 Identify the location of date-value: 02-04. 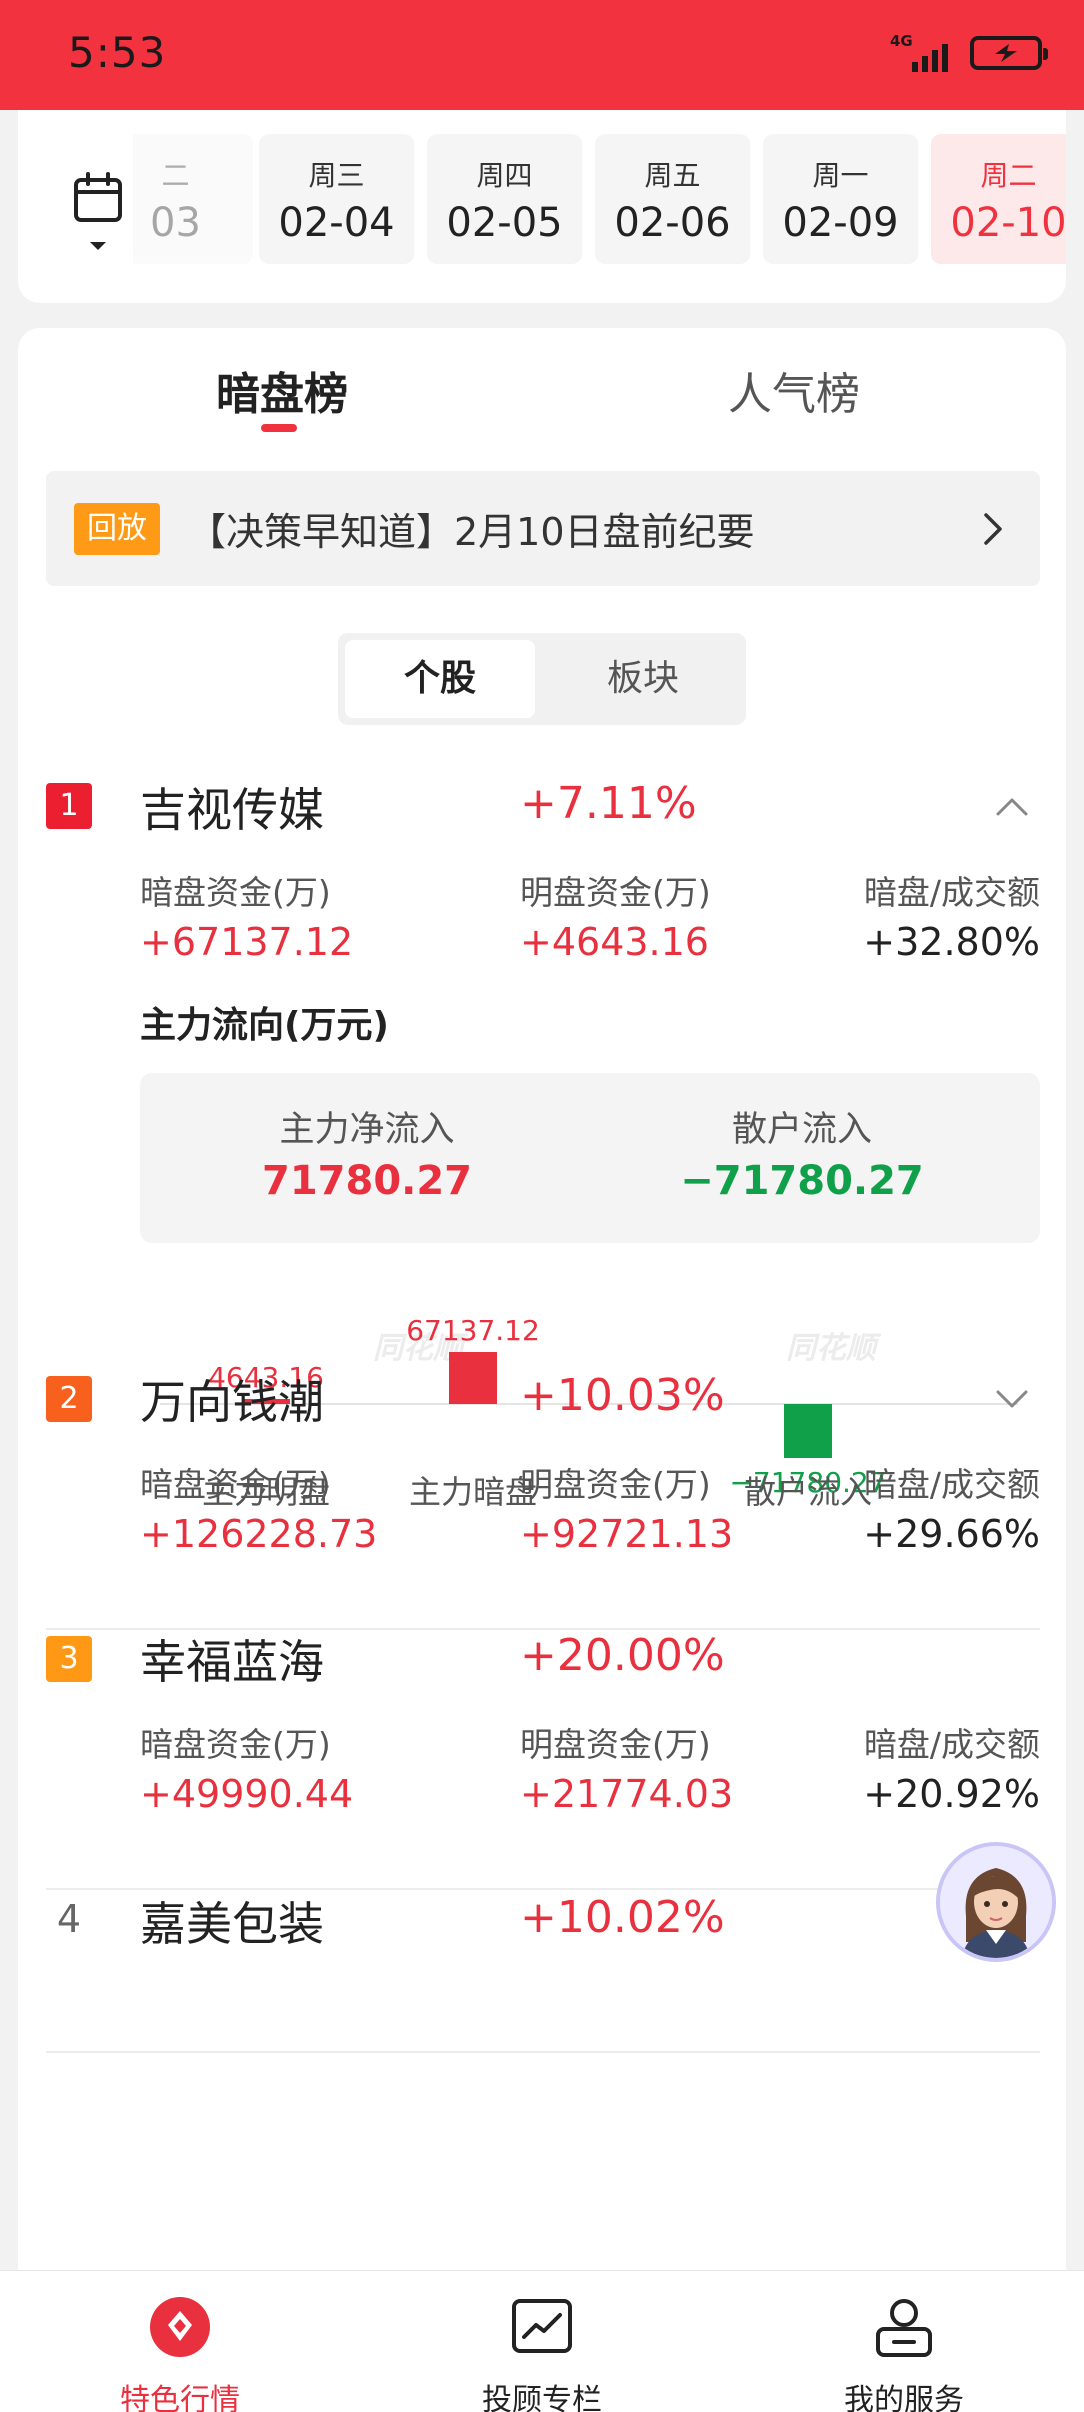
(336, 223).